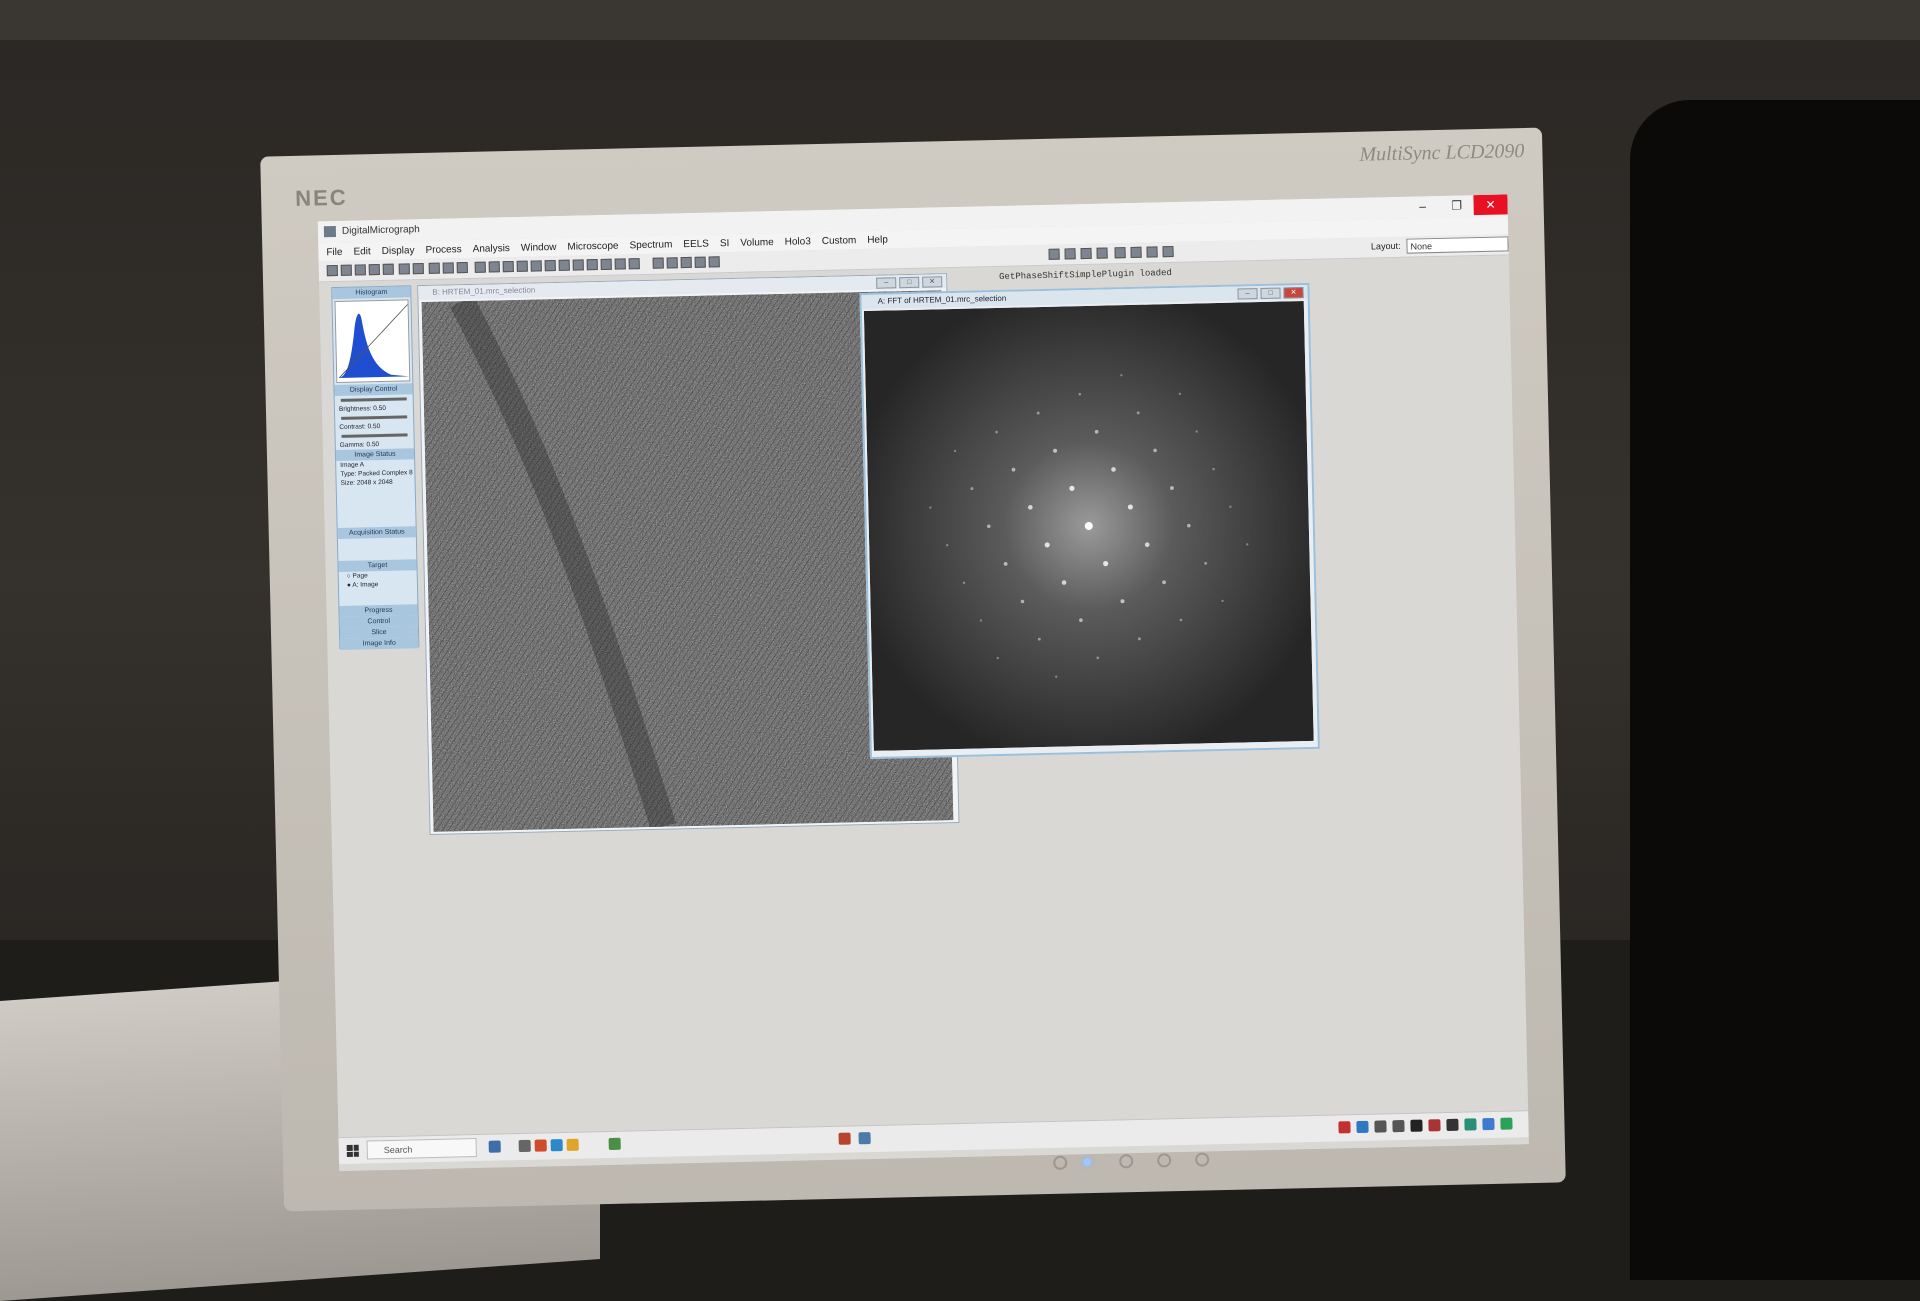  Describe the element at coordinates (448, 268) in the screenshot. I see `printer-icon` at that location.